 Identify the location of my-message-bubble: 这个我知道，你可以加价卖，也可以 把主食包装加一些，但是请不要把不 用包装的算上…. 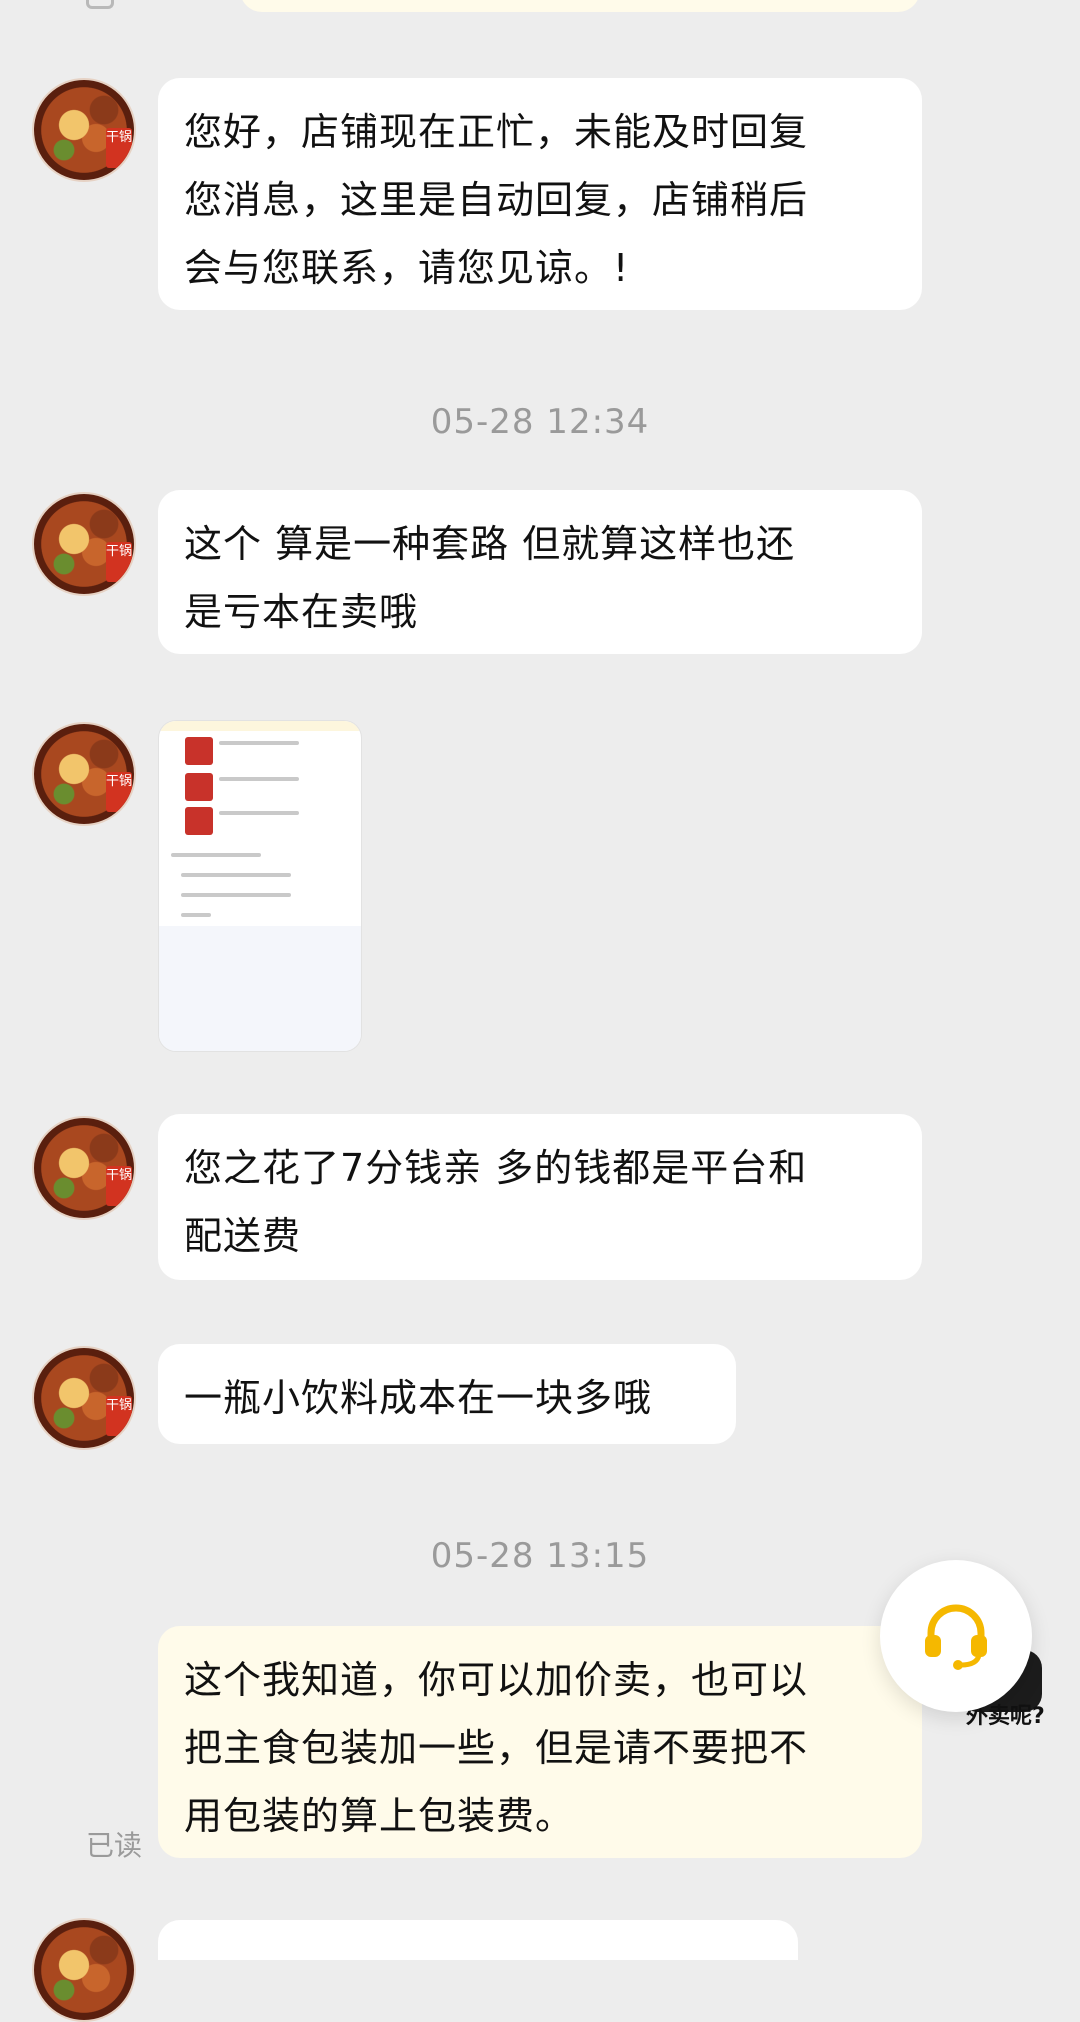
(540, 1742).